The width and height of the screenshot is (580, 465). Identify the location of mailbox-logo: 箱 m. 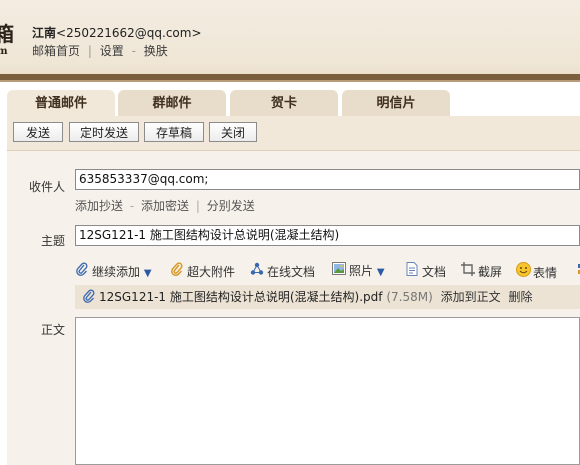
(11, 46).